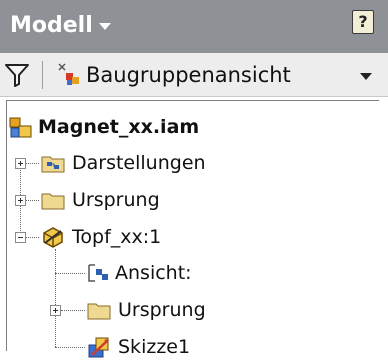 This screenshot has width=388, height=362. What do you see at coordinates (53, 164) in the screenshot?
I see `representations-icon` at bounding box center [53, 164].